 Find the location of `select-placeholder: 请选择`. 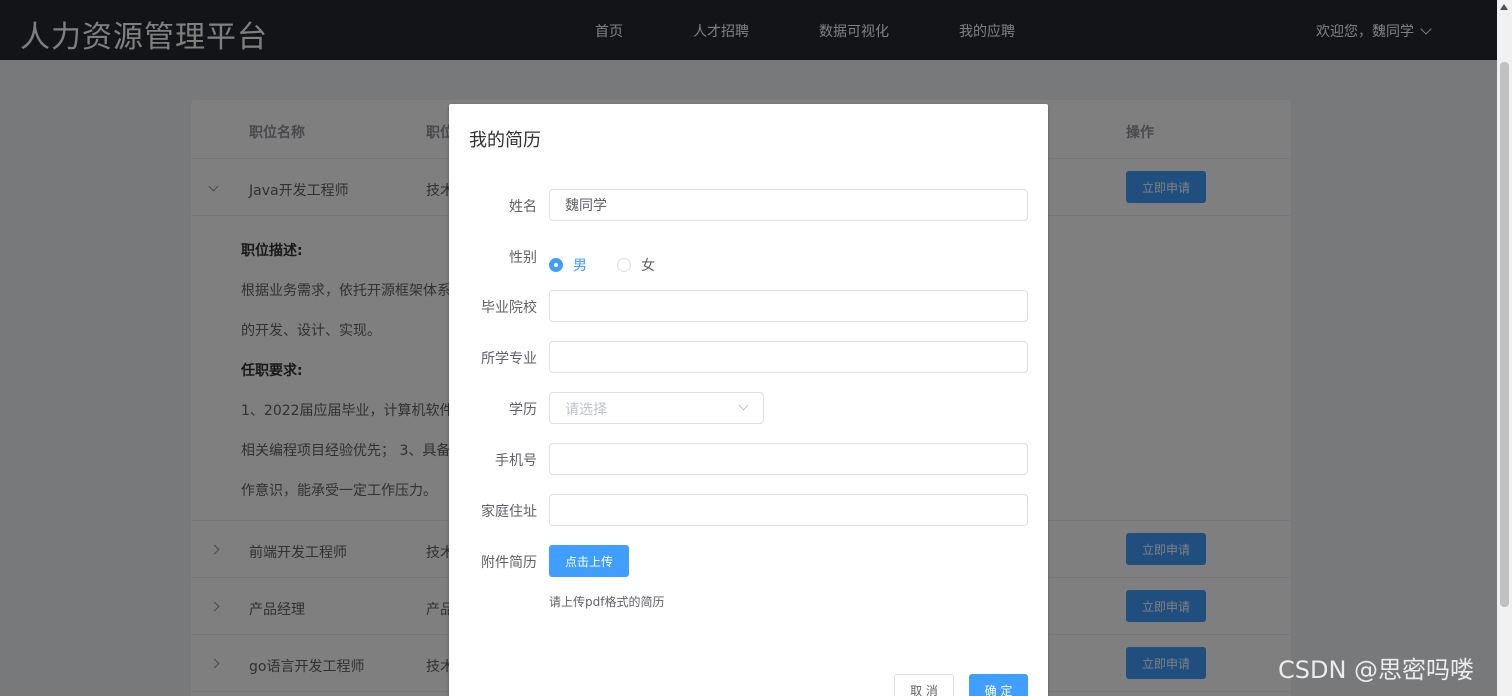

select-placeholder: 请选择 is located at coordinates (586, 410).